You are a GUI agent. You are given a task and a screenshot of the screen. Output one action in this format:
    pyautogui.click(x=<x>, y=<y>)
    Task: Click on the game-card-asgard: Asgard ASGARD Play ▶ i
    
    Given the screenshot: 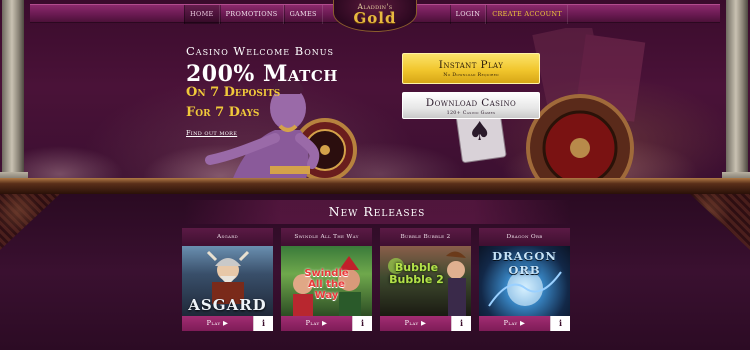 What is the action you would take?
    pyautogui.click(x=227, y=279)
    